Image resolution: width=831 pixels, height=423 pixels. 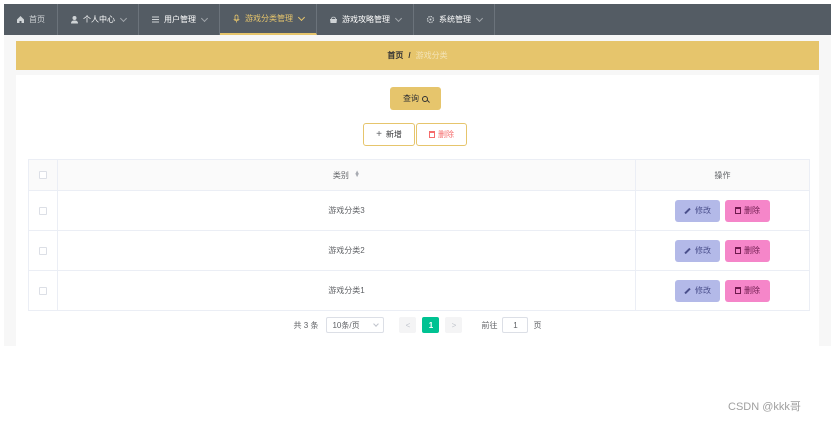 What do you see at coordinates (379, 134) in the screenshot?
I see `plus-icon: +` at bounding box center [379, 134].